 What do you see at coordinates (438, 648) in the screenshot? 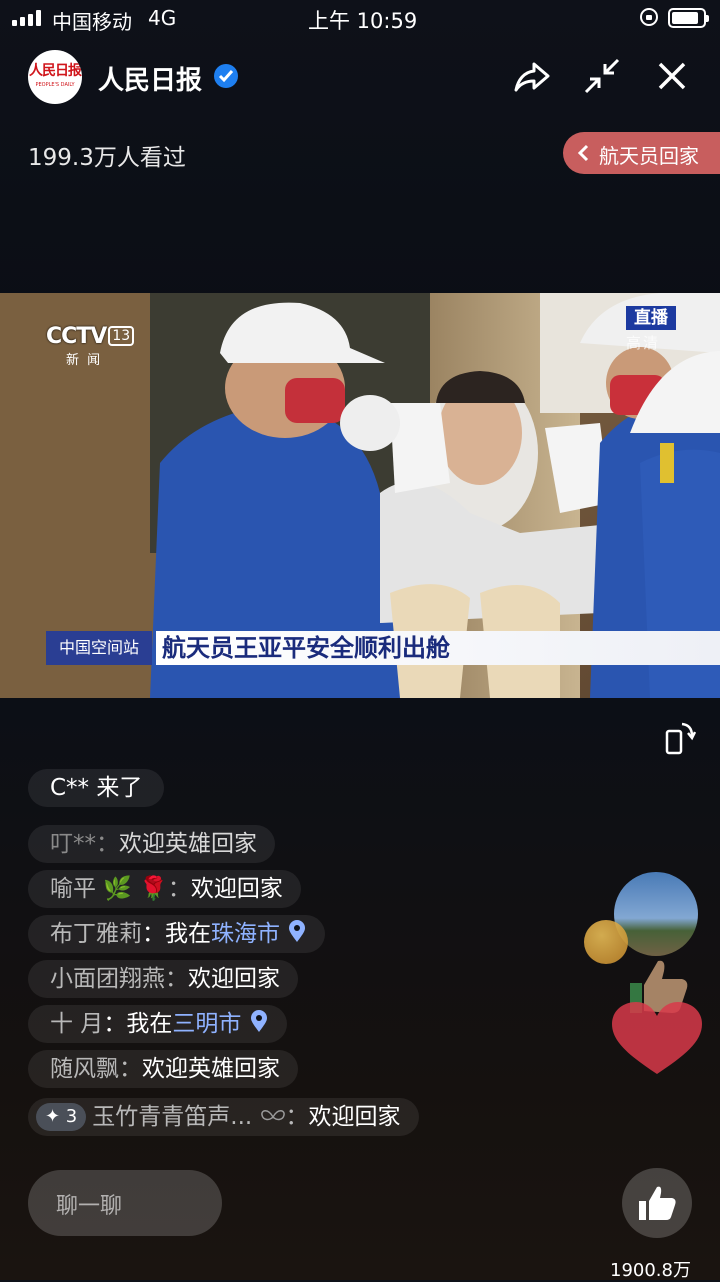
I see `ticker-headline: 航天员王亚平安全顺利出舱` at bounding box center [438, 648].